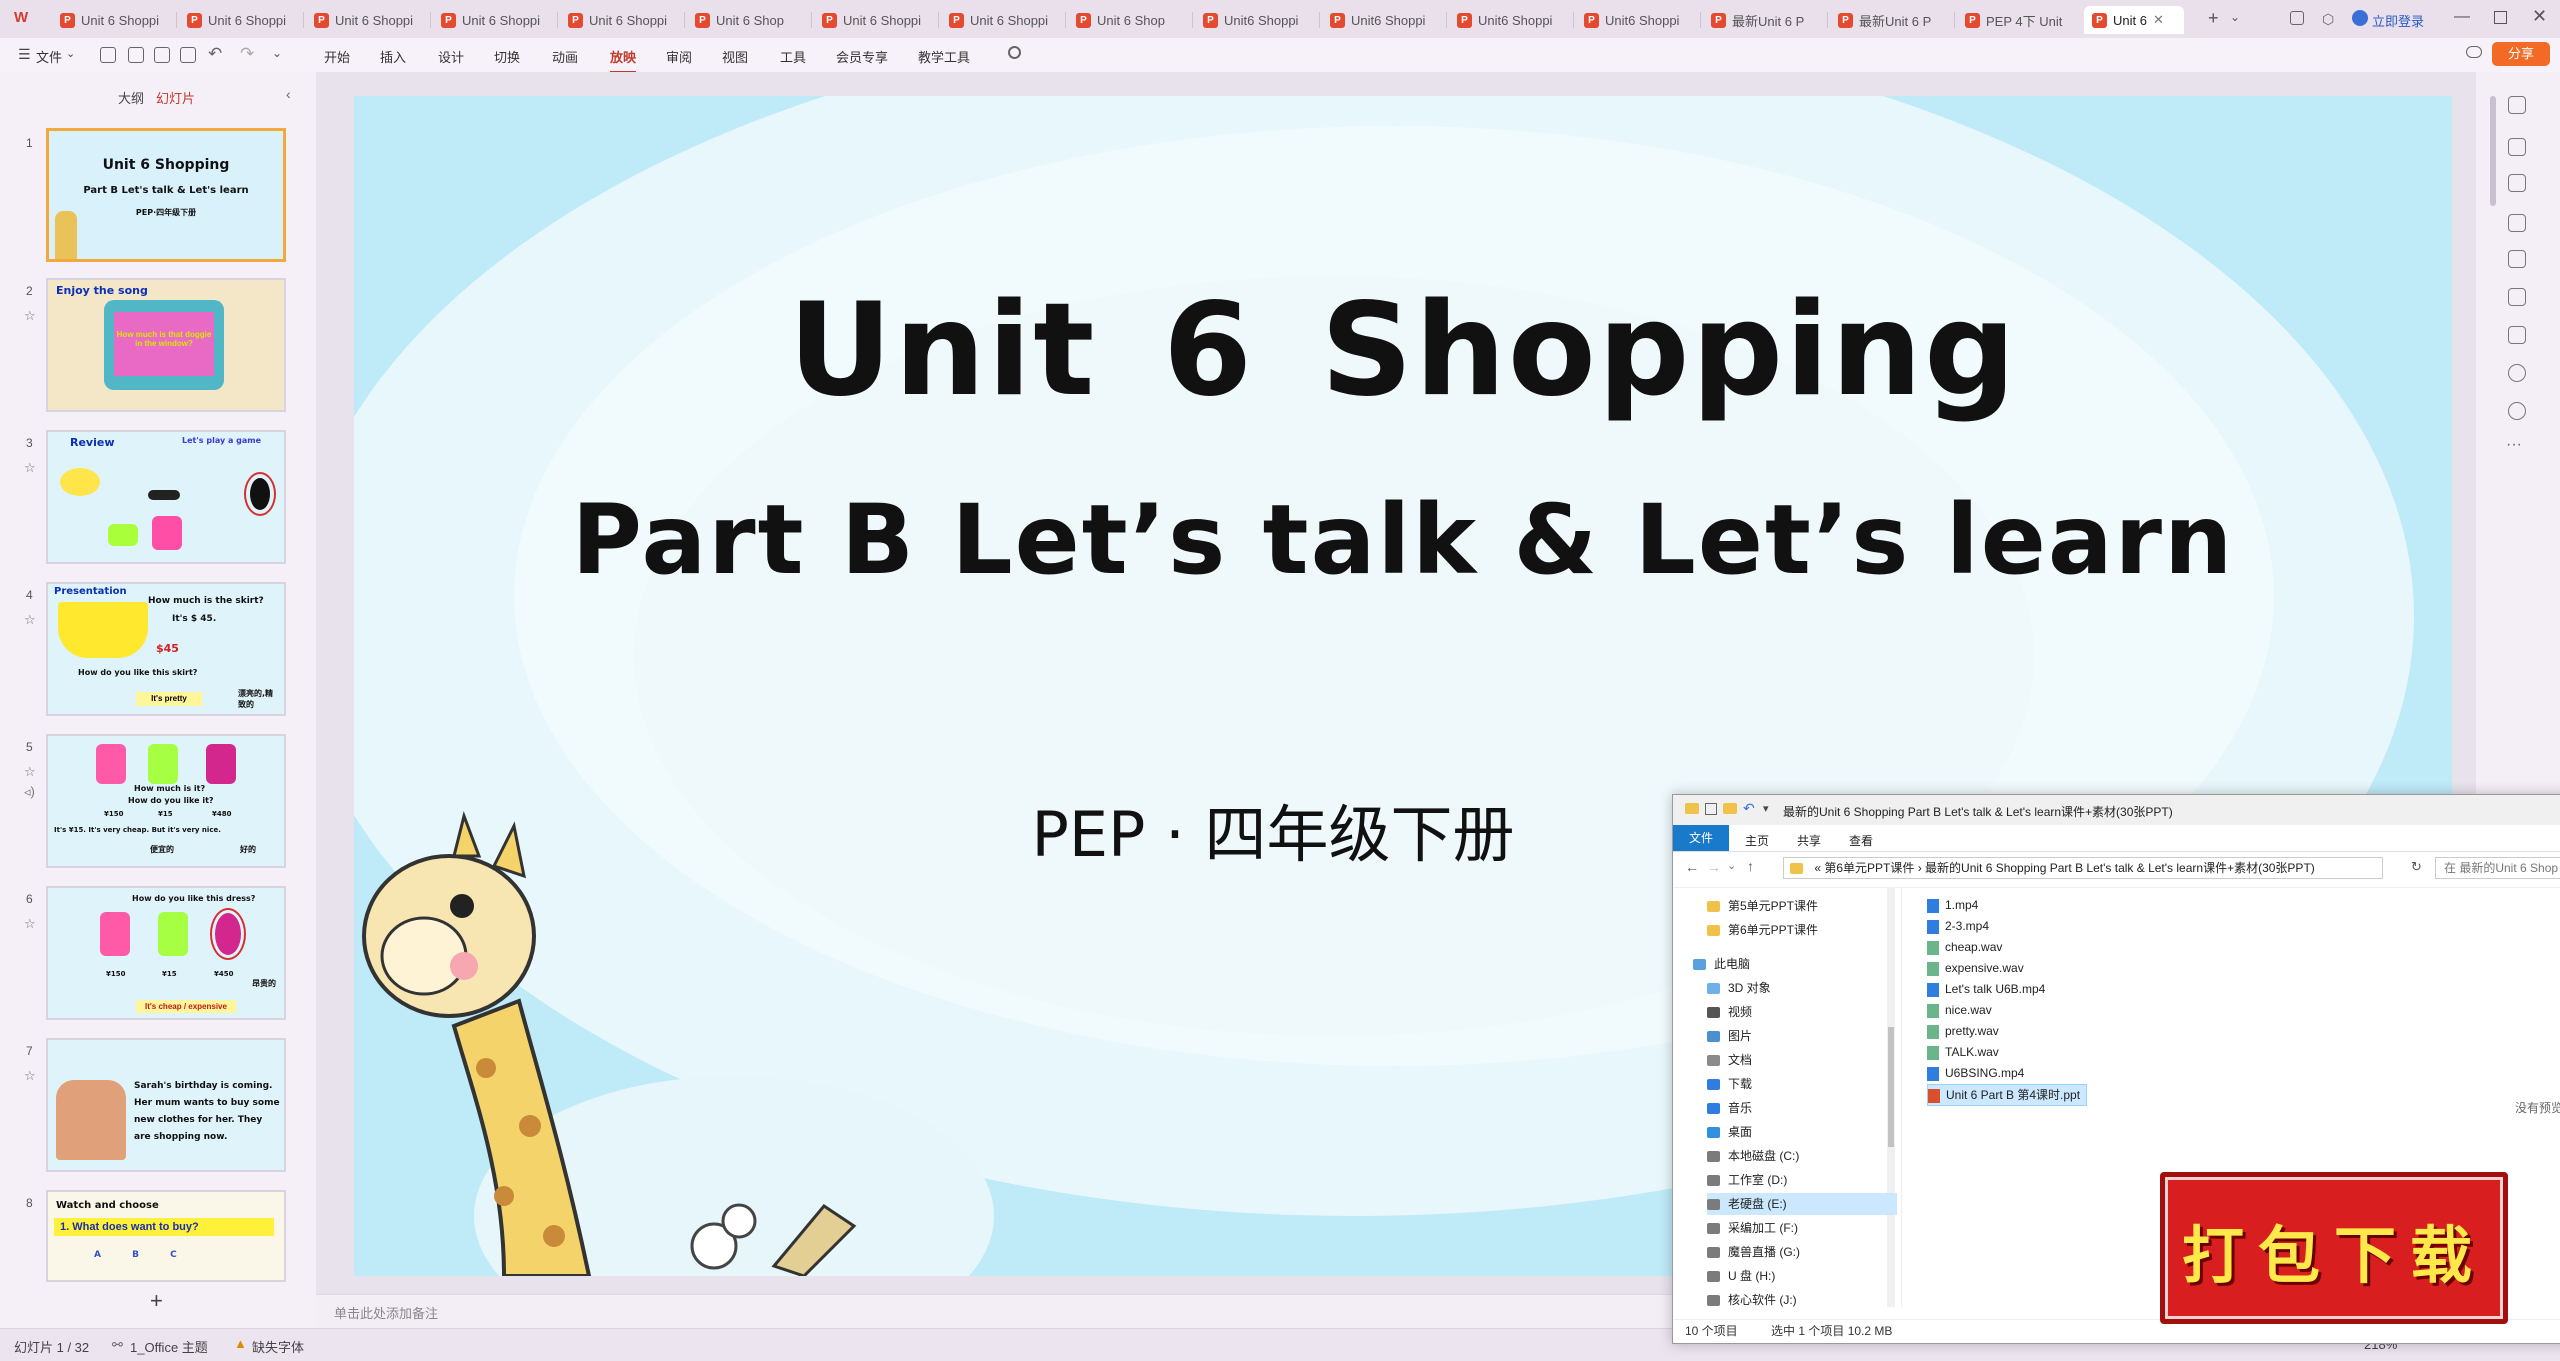 The width and height of the screenshot is (2560, 1361). I want to click on missing-font-button: 缺失字体, so click(278, 1346).